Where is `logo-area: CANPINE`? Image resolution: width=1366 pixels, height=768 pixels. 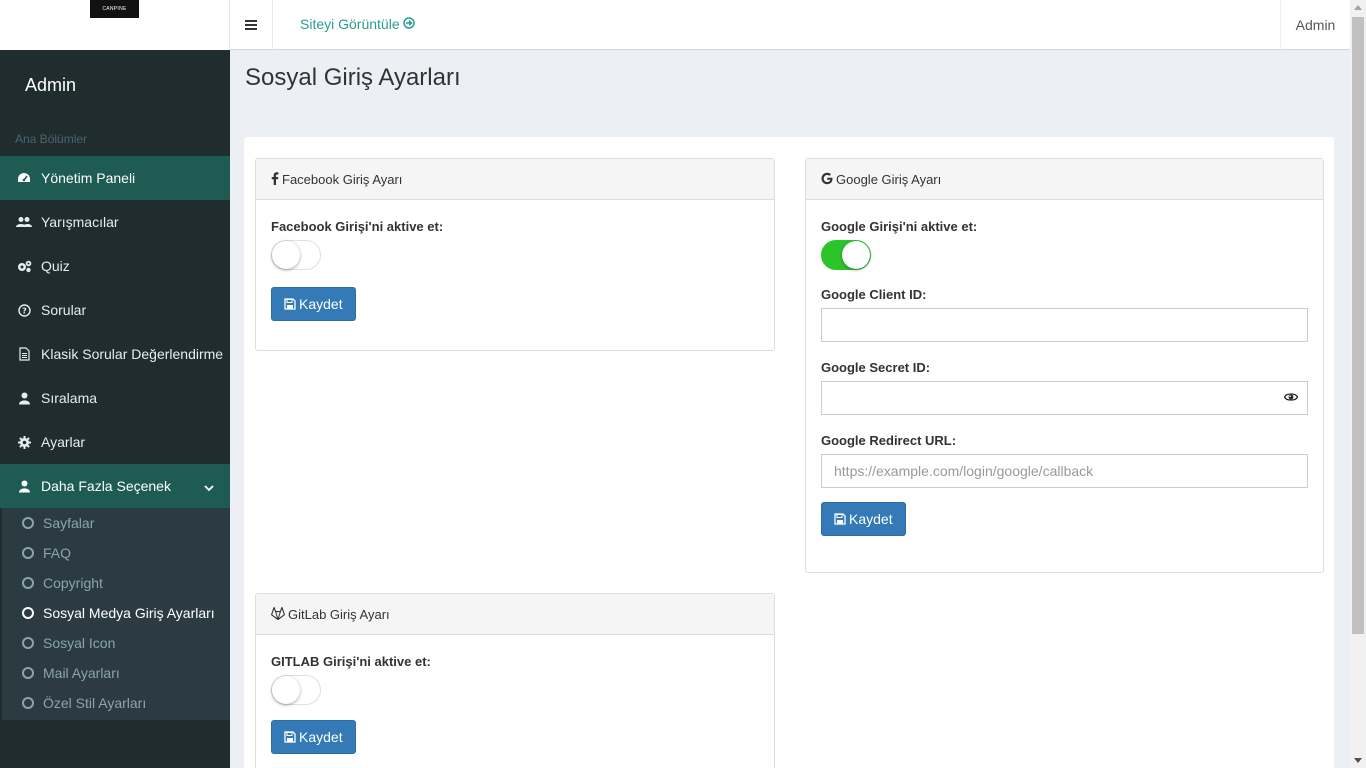
logo-area: CANPINE is located at coordinates (115, 25).